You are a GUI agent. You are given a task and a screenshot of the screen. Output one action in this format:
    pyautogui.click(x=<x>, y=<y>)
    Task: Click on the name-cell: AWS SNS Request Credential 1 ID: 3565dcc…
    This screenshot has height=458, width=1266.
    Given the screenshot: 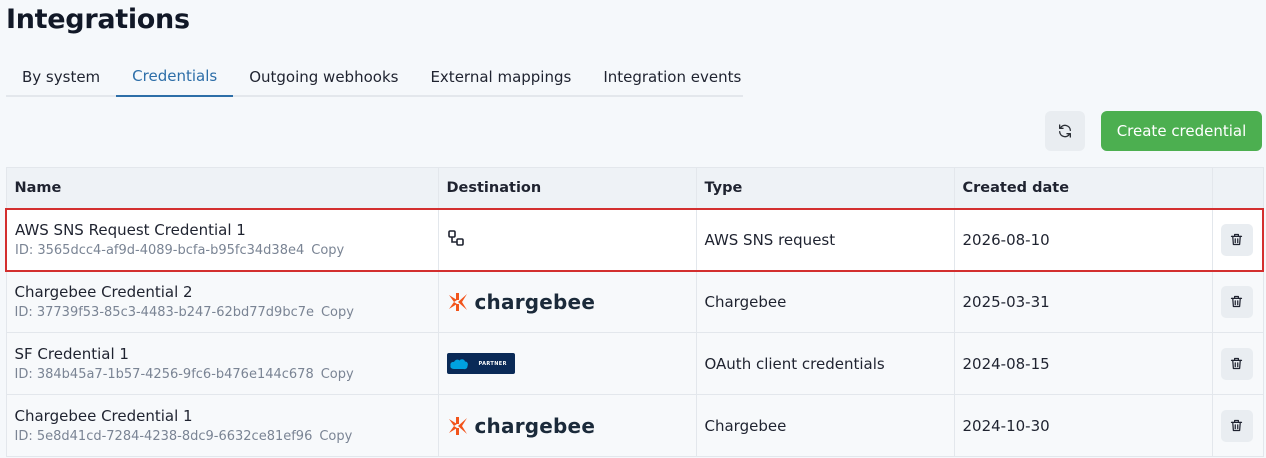 What is the action you would take?
    pyautogui.click(x=222, y=239)
    